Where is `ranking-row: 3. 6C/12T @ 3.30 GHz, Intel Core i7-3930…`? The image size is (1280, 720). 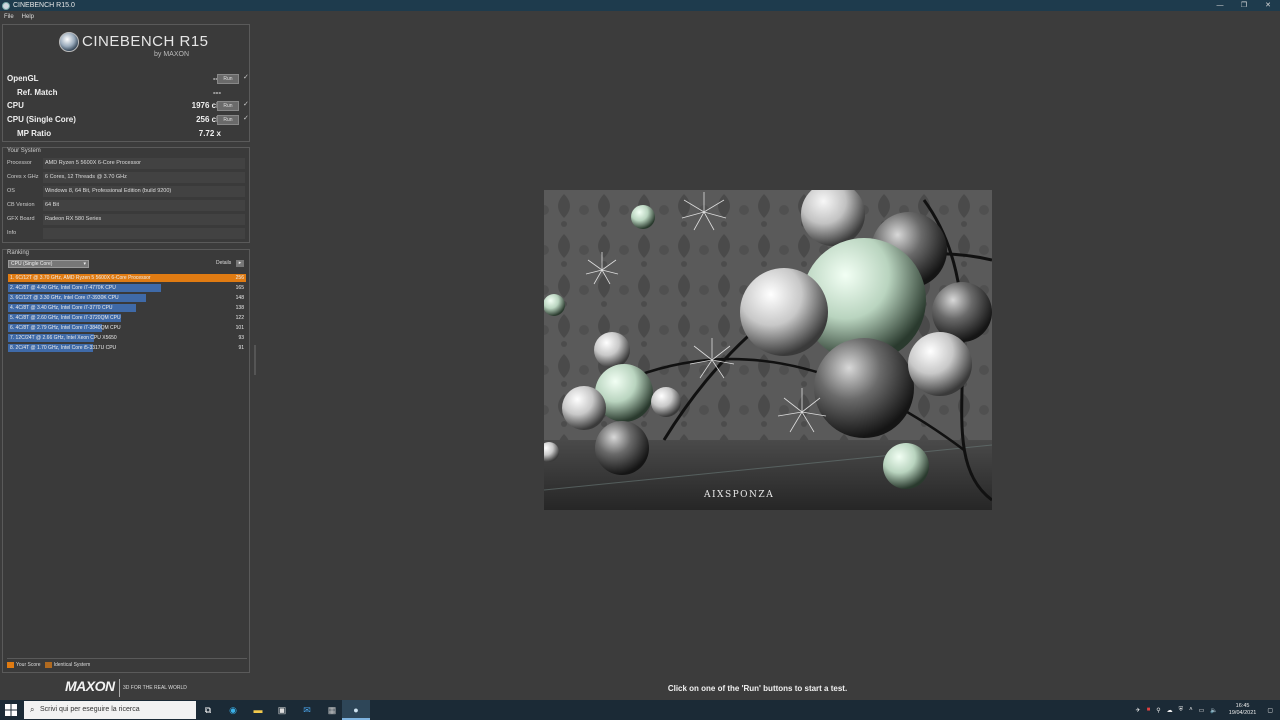
ranking-row: 3. 6C/12T @ 3.30 GHz, Intel Core i7-3930… is located at coordinates (127, 298).